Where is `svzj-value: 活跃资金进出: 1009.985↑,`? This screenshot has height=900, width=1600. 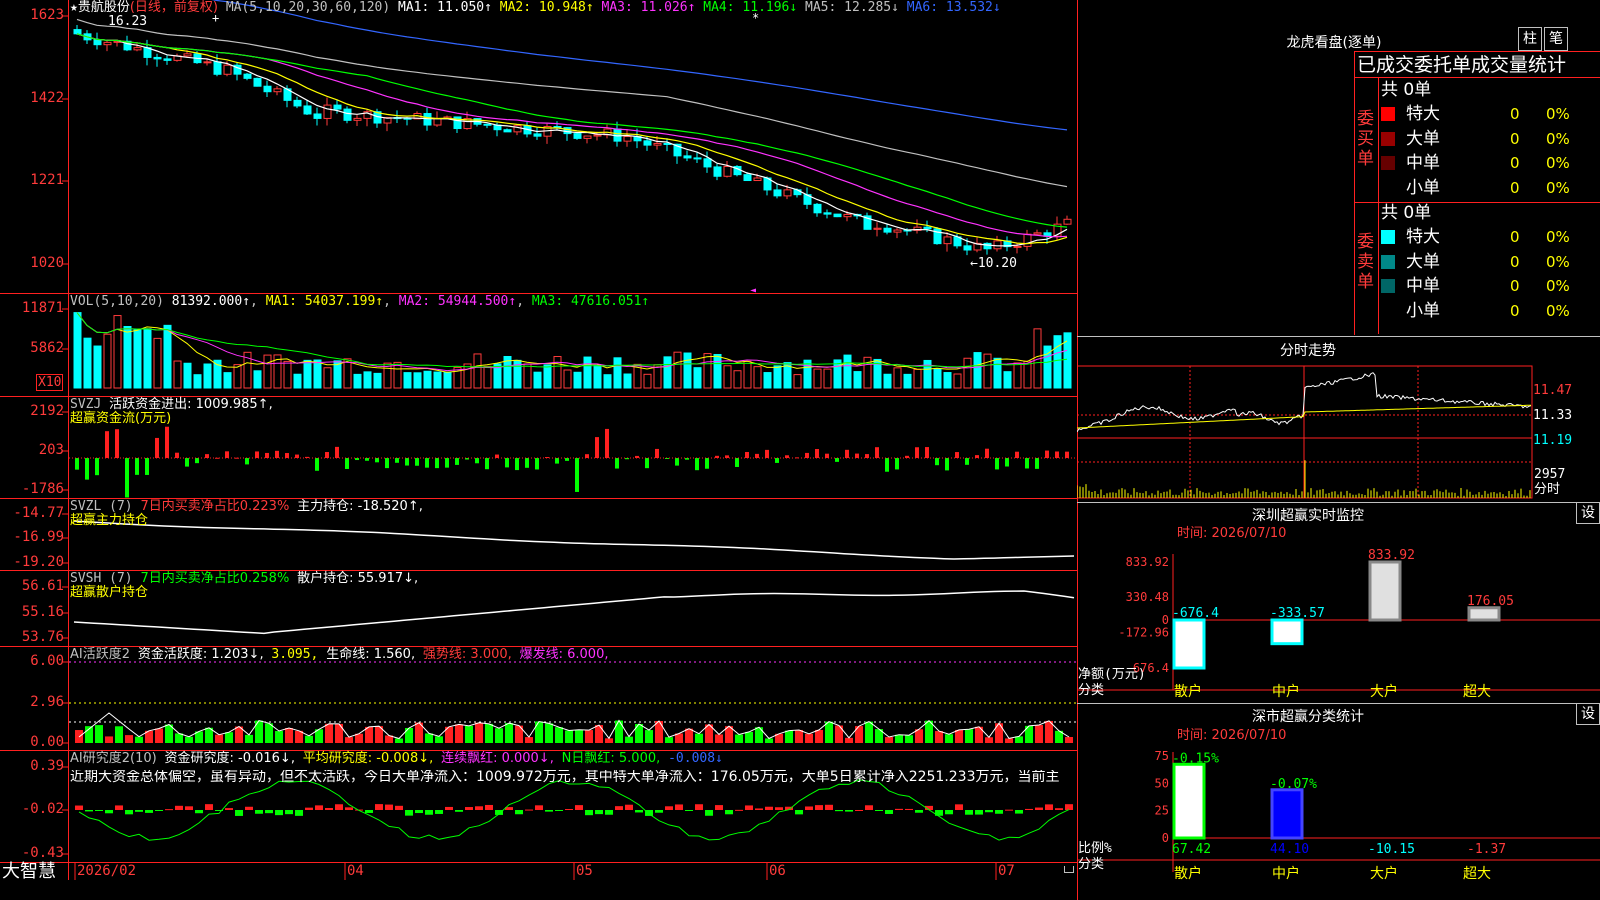 svzj-value: 活跃资金进出: 1009.985↑, is located at coordinates (191, 404).